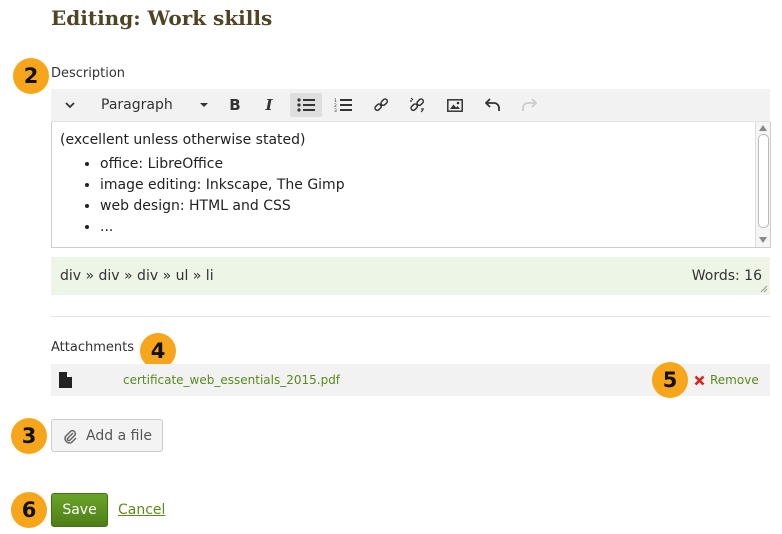 Image resolution: width=782 pixels, height=534 pixels. Describe the element at coordinates (31, 76) in the screenshot. I see `callout-badge-2: 2` at that location.